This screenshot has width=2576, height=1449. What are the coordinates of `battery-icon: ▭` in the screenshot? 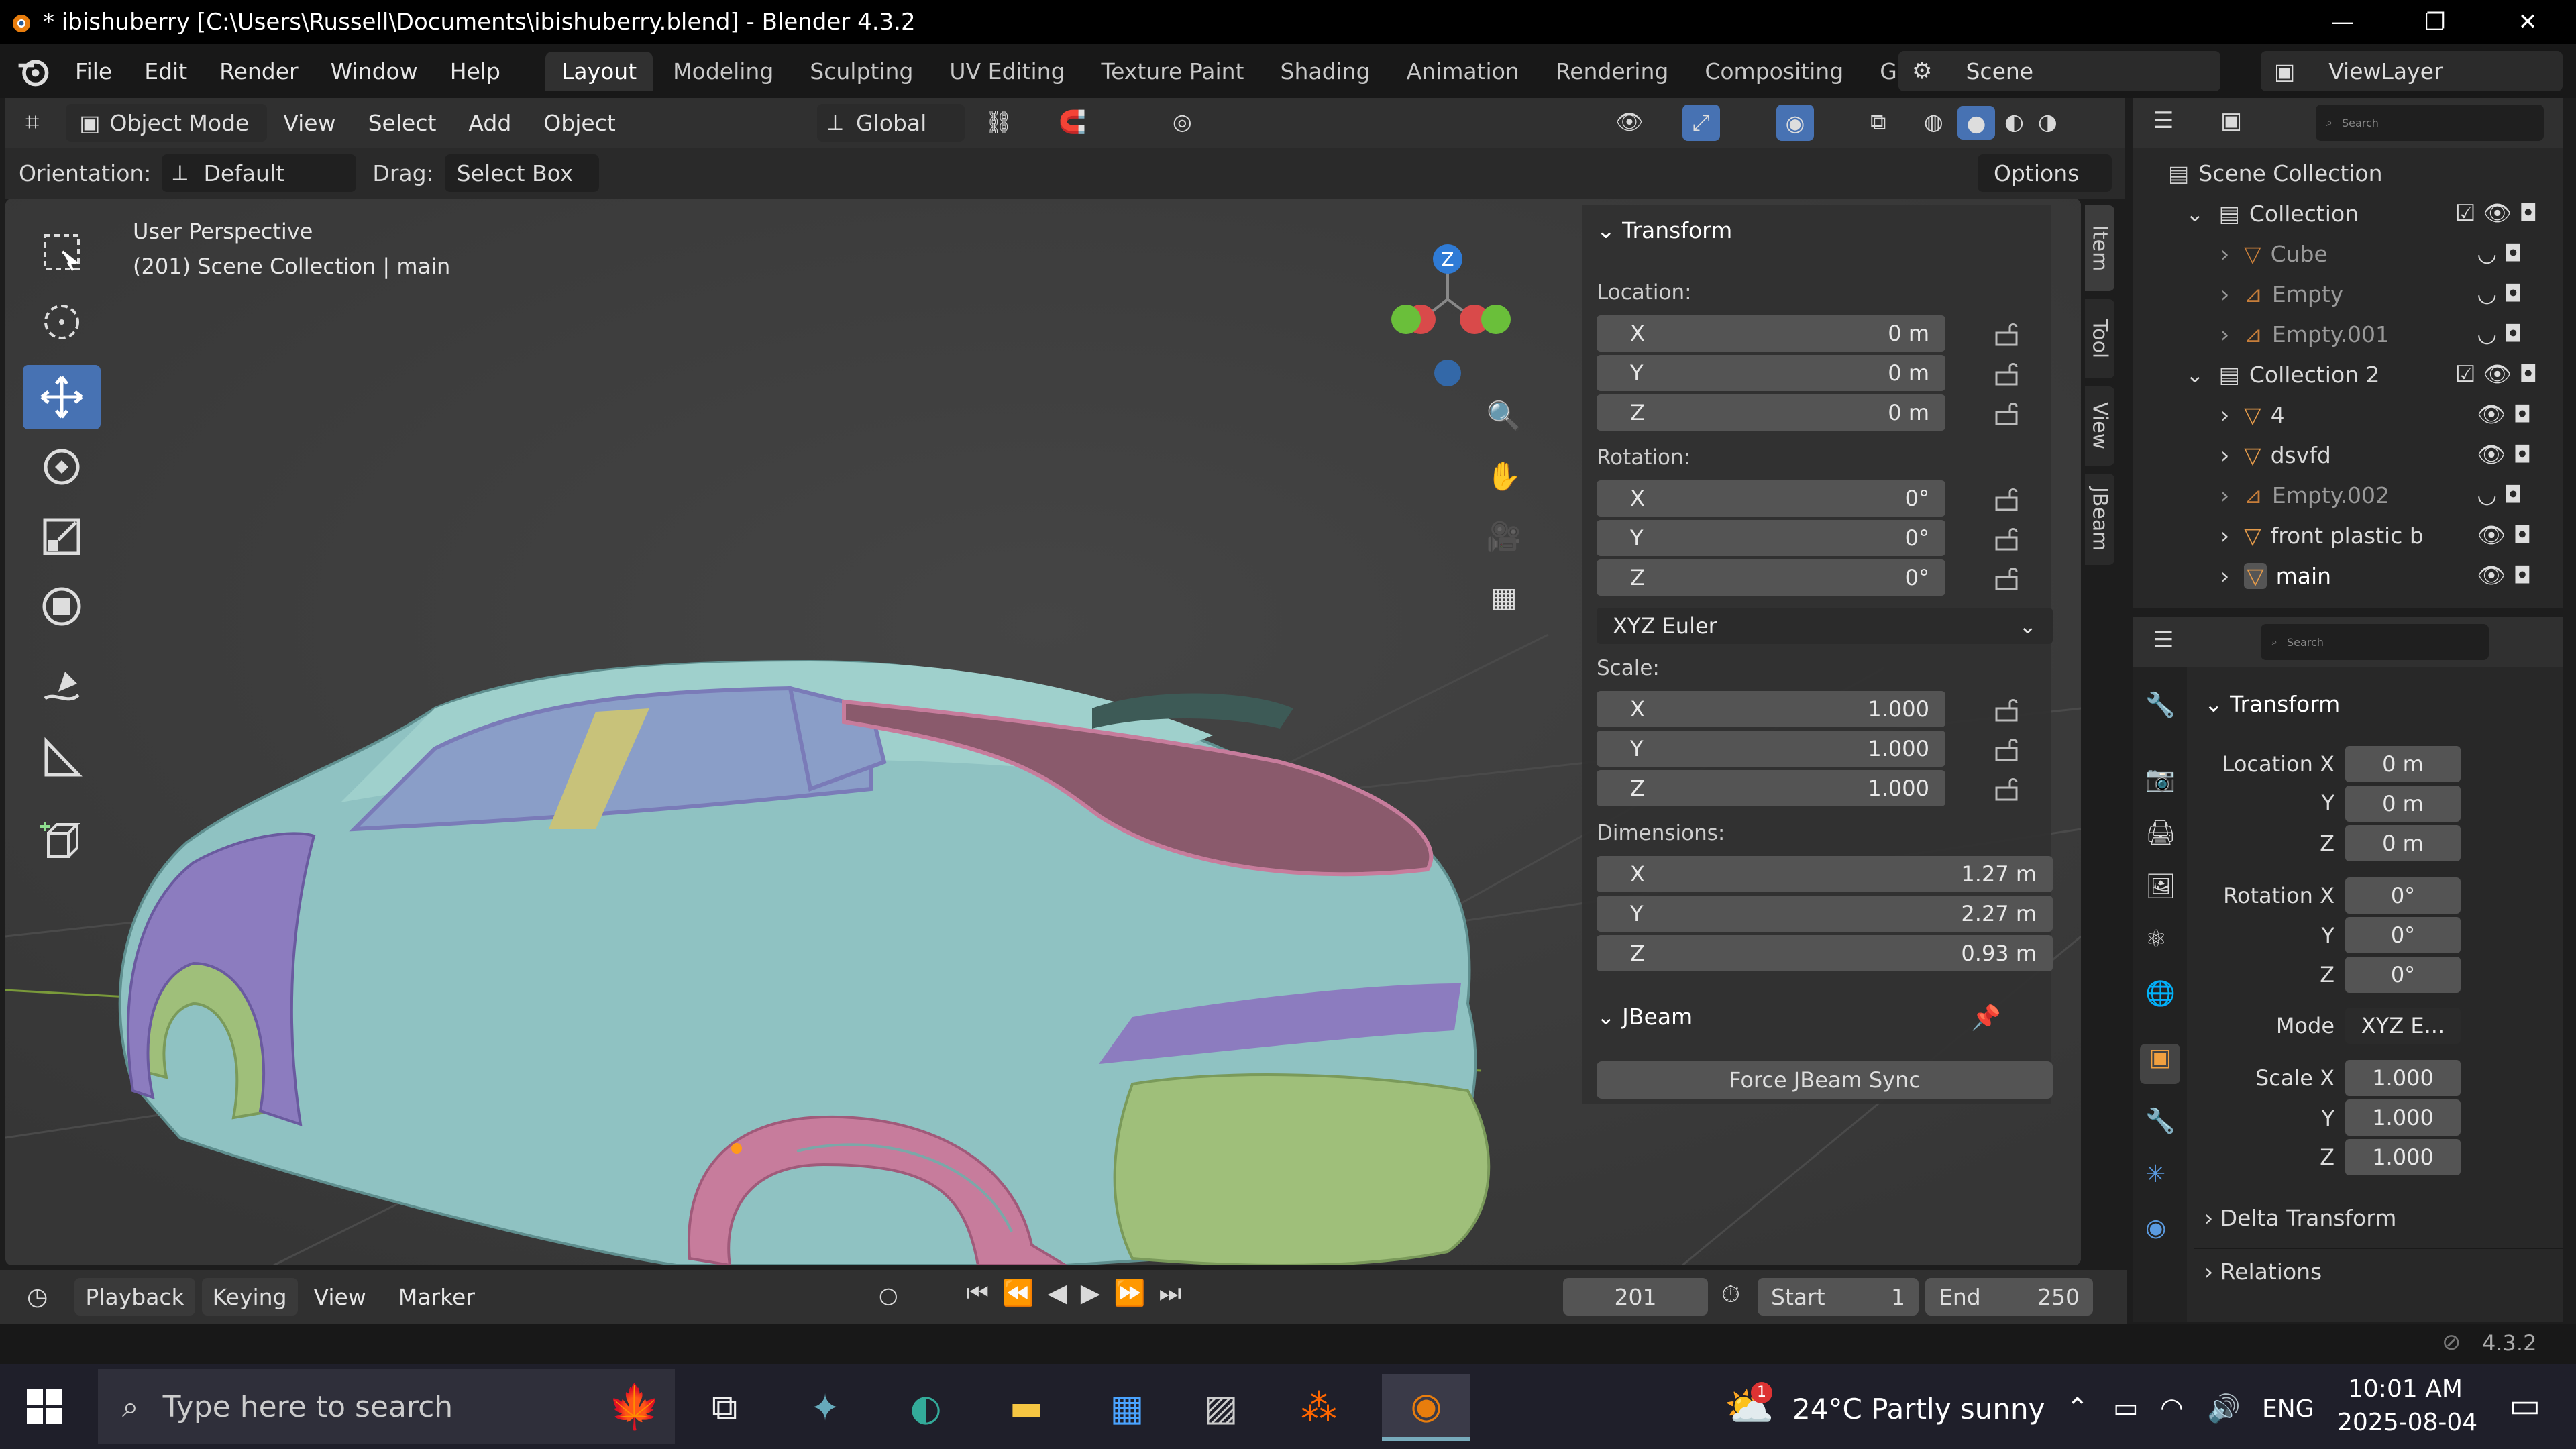 It's located at (2126, 1408).